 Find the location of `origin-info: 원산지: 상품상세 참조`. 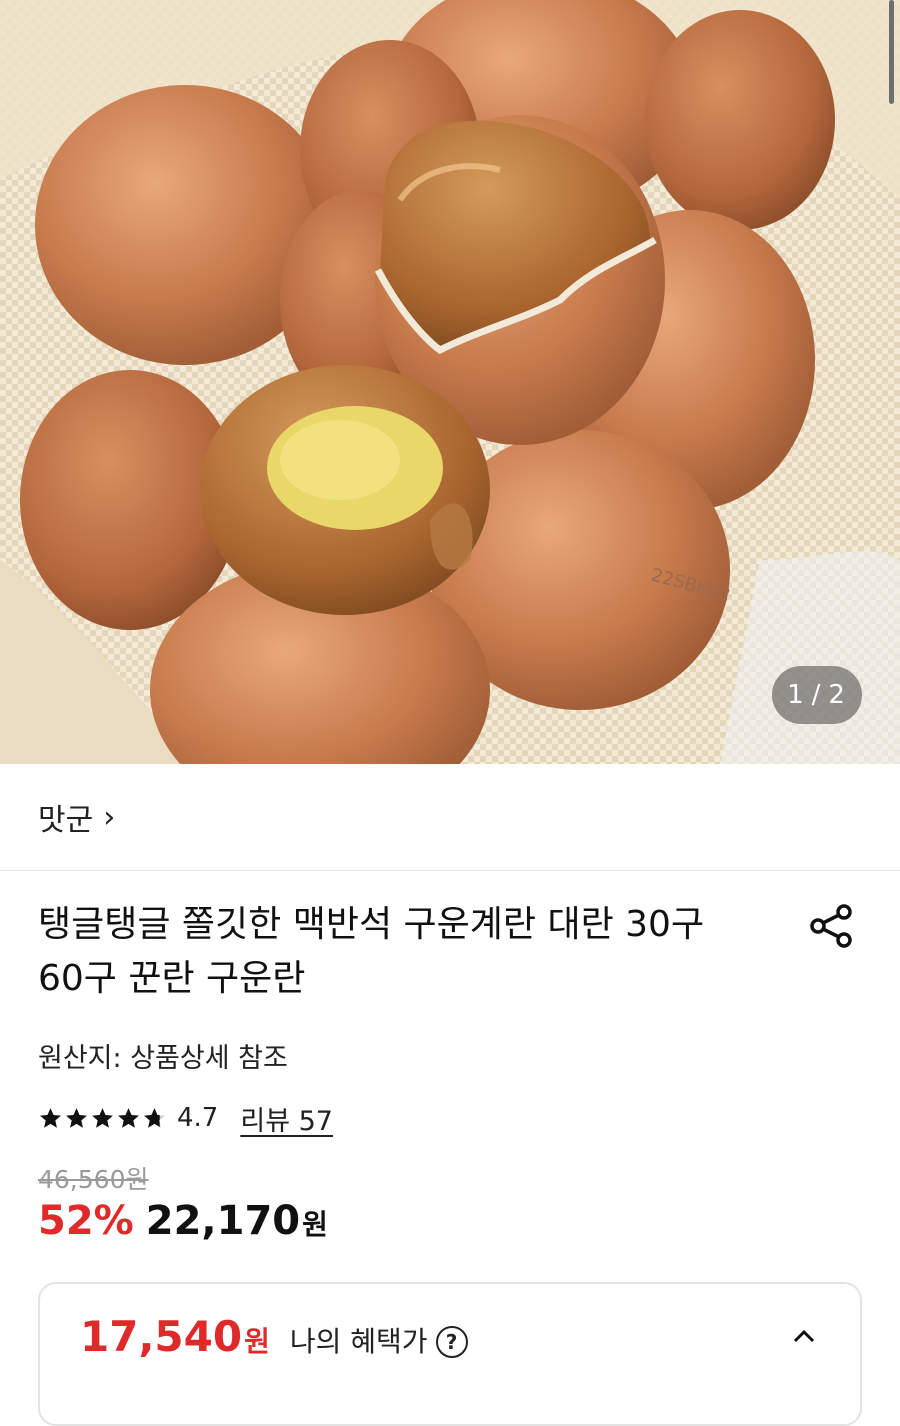

origin-info: 원산지: 상품상세 참조 is located at coordinates (163, 1058).